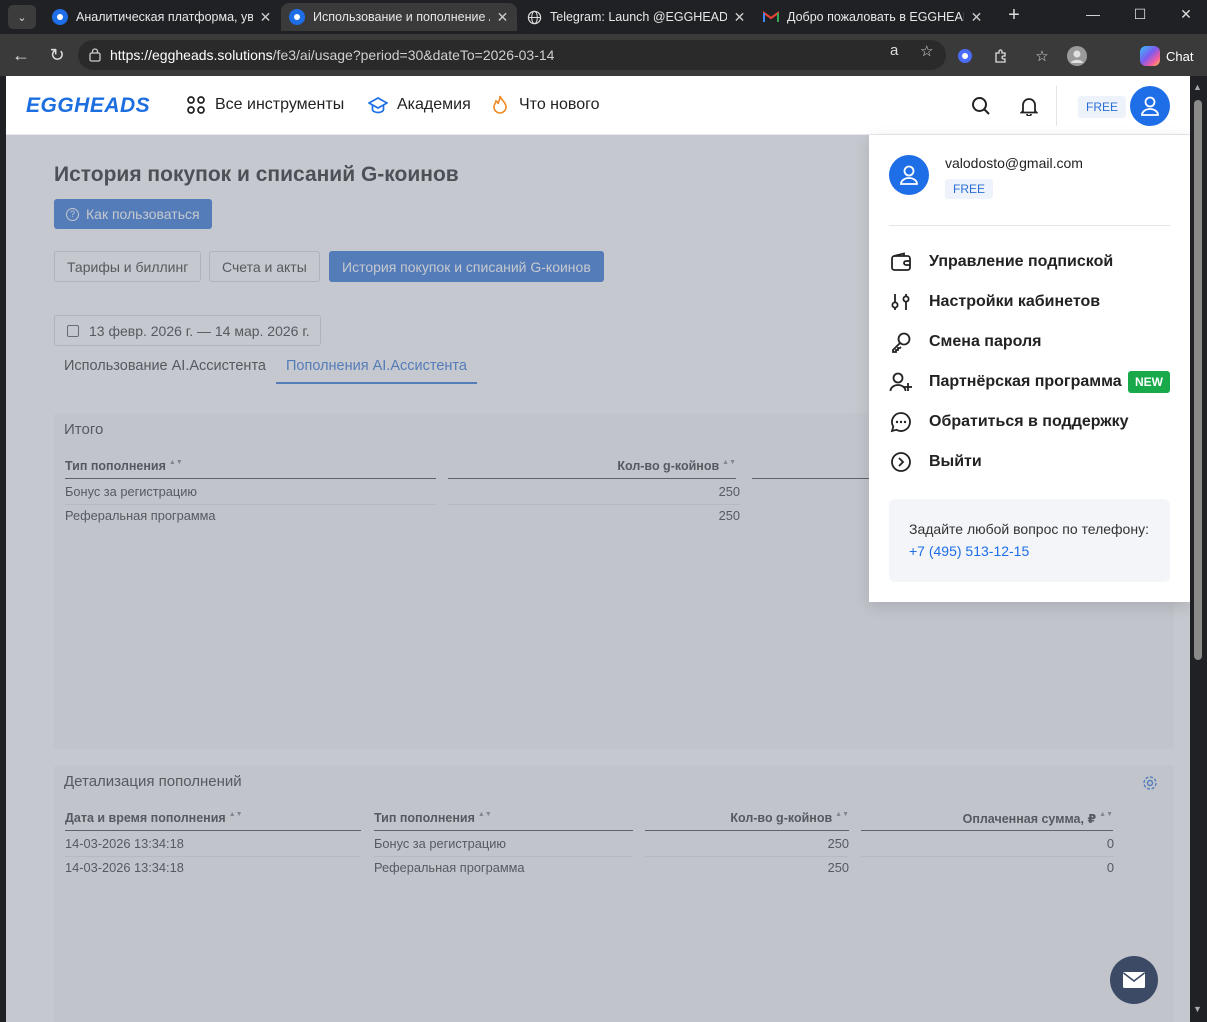  I want to click on menu-avatar, so click(909, 175).